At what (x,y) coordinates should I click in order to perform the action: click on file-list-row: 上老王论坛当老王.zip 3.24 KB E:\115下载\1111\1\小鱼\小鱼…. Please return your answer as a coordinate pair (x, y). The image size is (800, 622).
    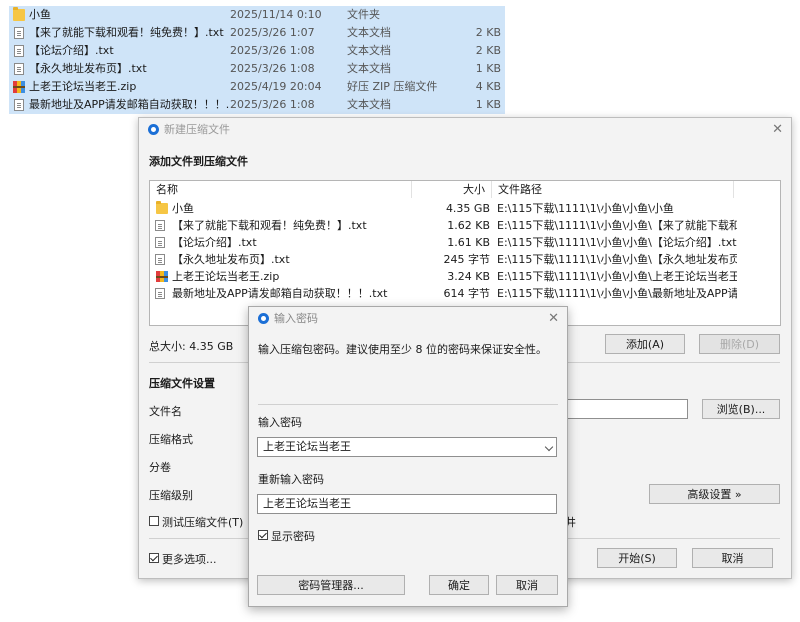
    Looking at the image, I should click on (465, 276).